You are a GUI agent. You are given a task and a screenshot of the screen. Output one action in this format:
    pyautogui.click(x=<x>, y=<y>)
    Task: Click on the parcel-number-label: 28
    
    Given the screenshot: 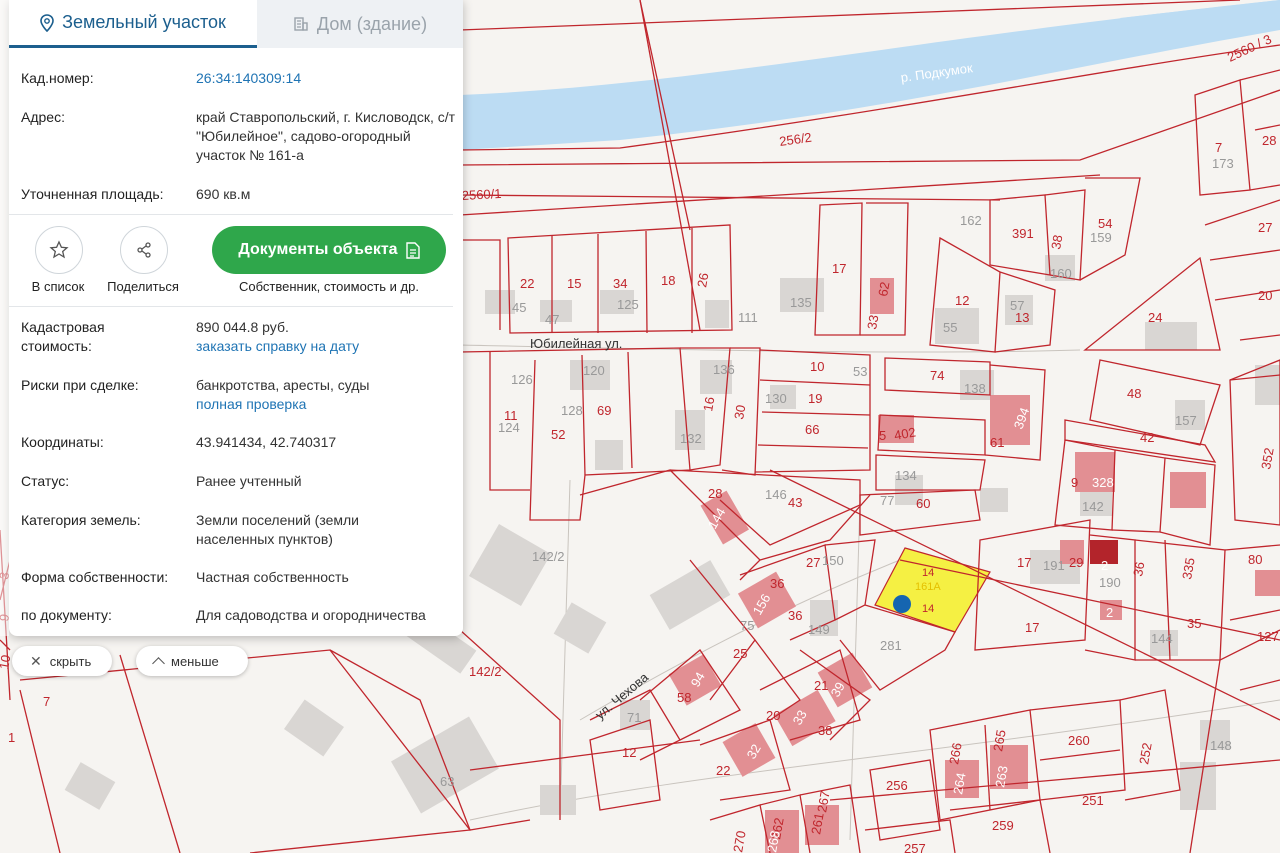 What is the action you would take?
    pyautogui.click(x=1269, y=140)
    